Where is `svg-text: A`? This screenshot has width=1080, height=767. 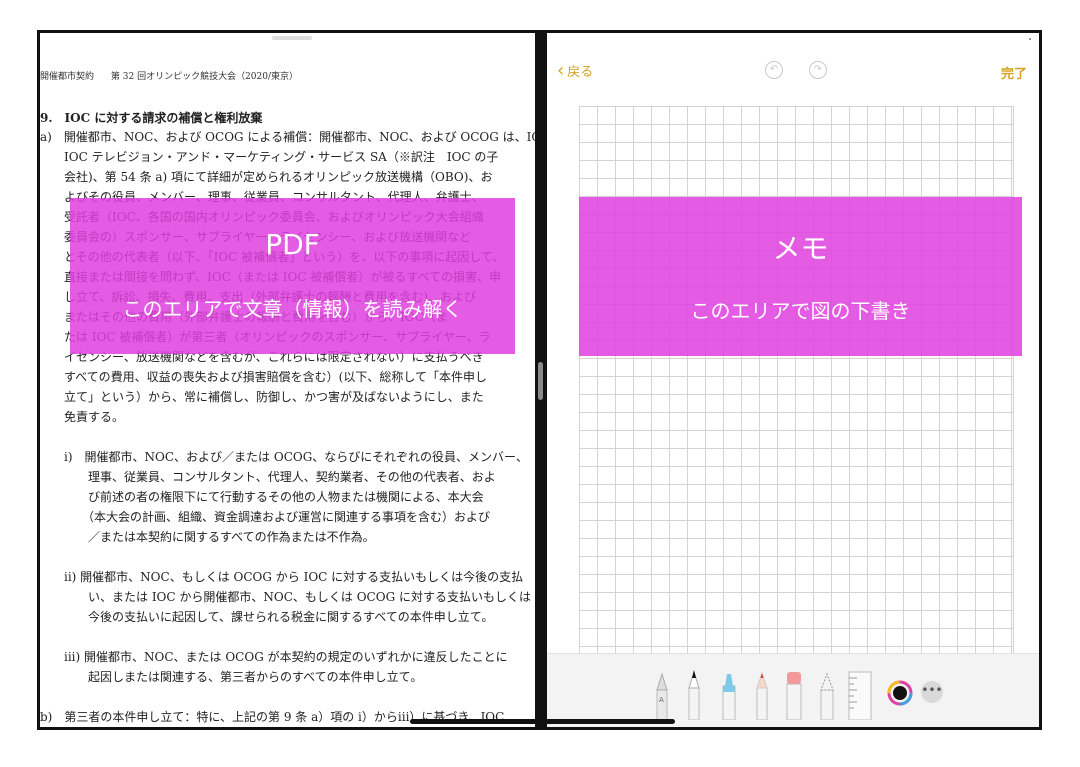 svg-text: A is located at coordinates (661, 700).